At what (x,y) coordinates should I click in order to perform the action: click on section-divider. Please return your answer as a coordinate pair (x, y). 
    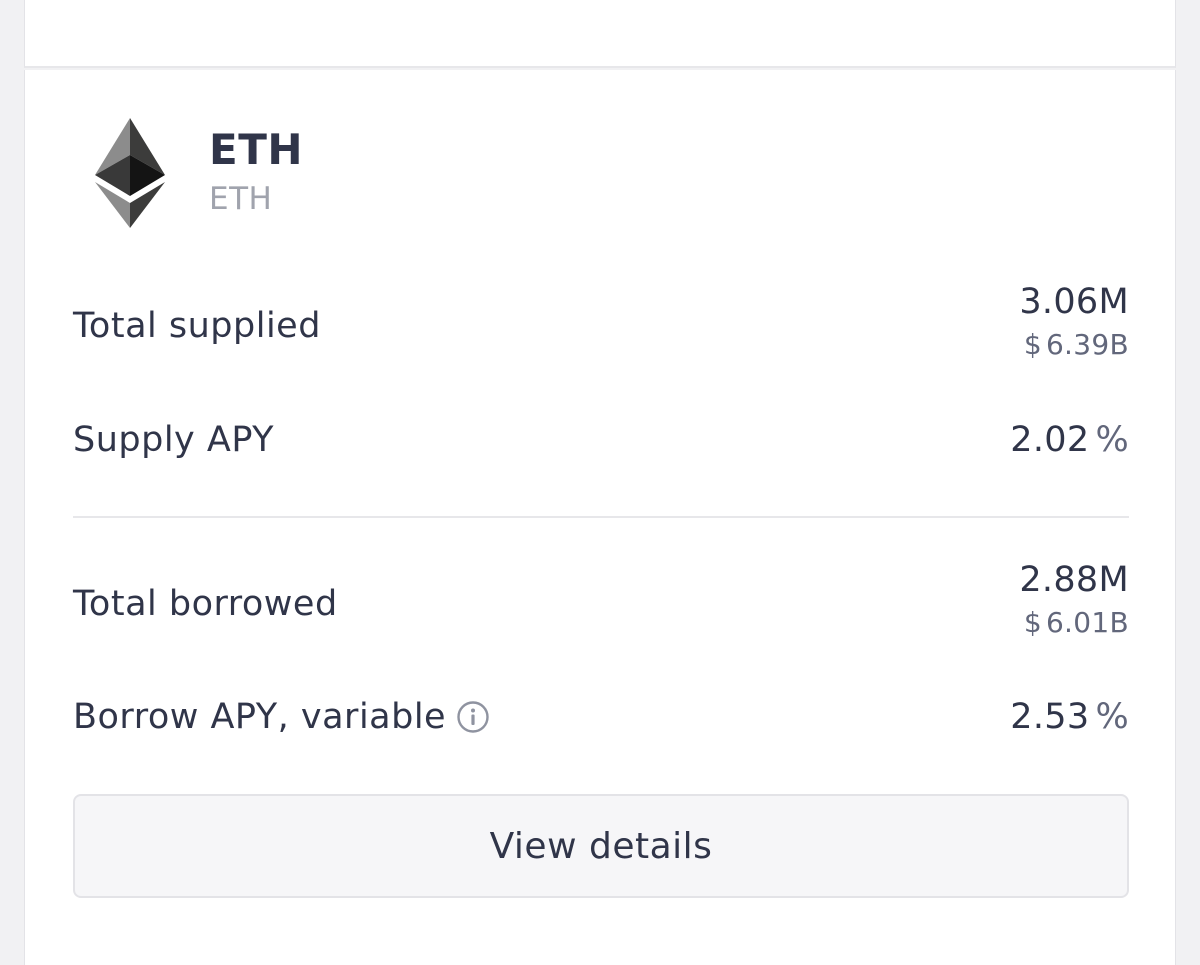
    Looking at the image, I should click on (601, 517).